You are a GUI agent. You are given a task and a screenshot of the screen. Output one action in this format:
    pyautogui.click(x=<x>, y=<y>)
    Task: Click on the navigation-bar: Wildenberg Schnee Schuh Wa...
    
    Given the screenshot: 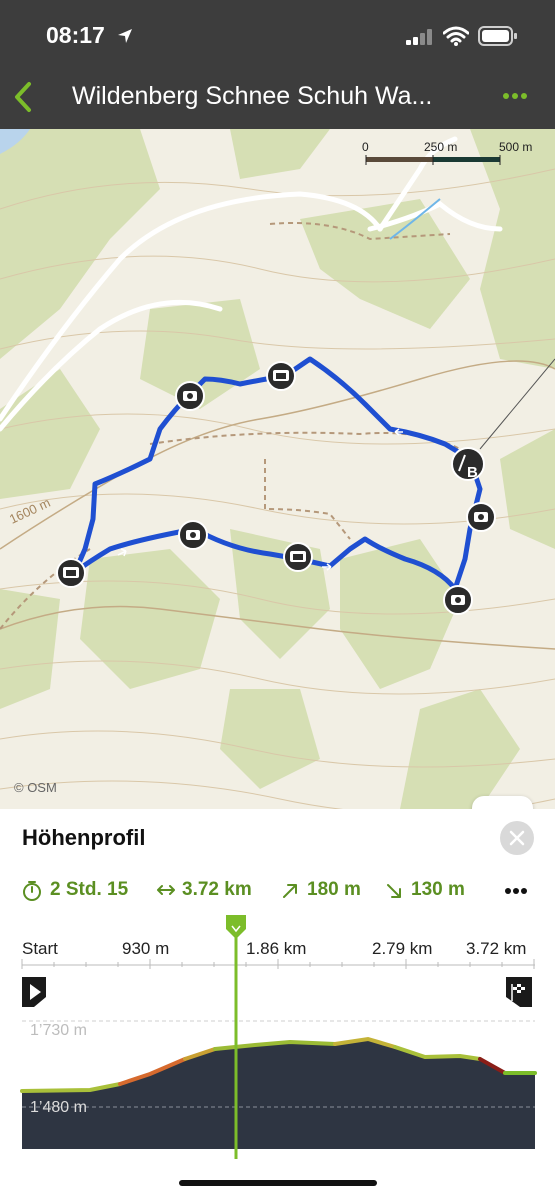 What is the action you would take?
    pyautogui.click(x=277, y=95)
    